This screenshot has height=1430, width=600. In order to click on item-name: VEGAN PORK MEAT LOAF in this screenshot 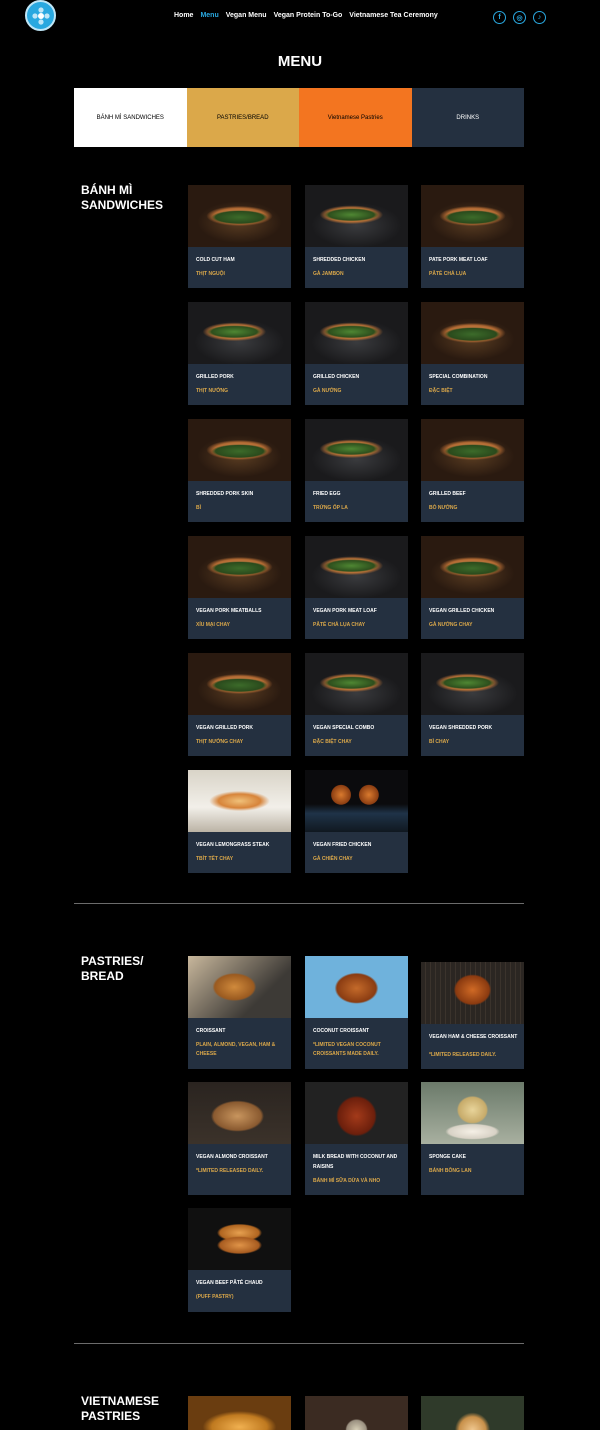, I will do `click(345, 611)`.